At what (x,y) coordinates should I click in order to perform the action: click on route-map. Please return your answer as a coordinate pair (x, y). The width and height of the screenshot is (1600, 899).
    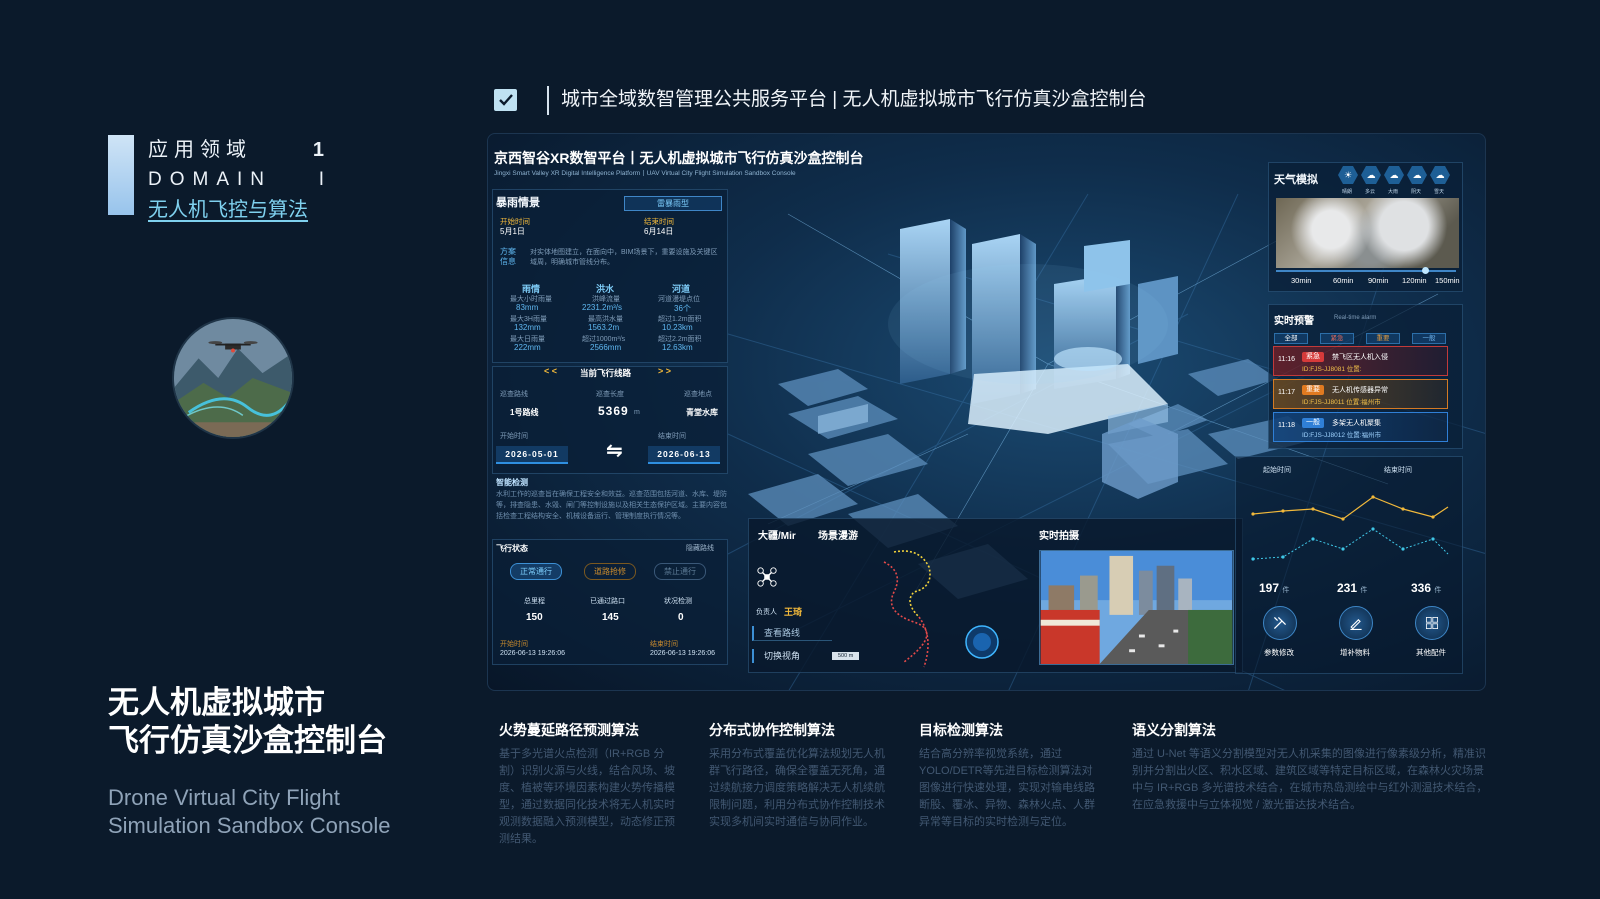
    Looking at the image, I should click on (941, 609).